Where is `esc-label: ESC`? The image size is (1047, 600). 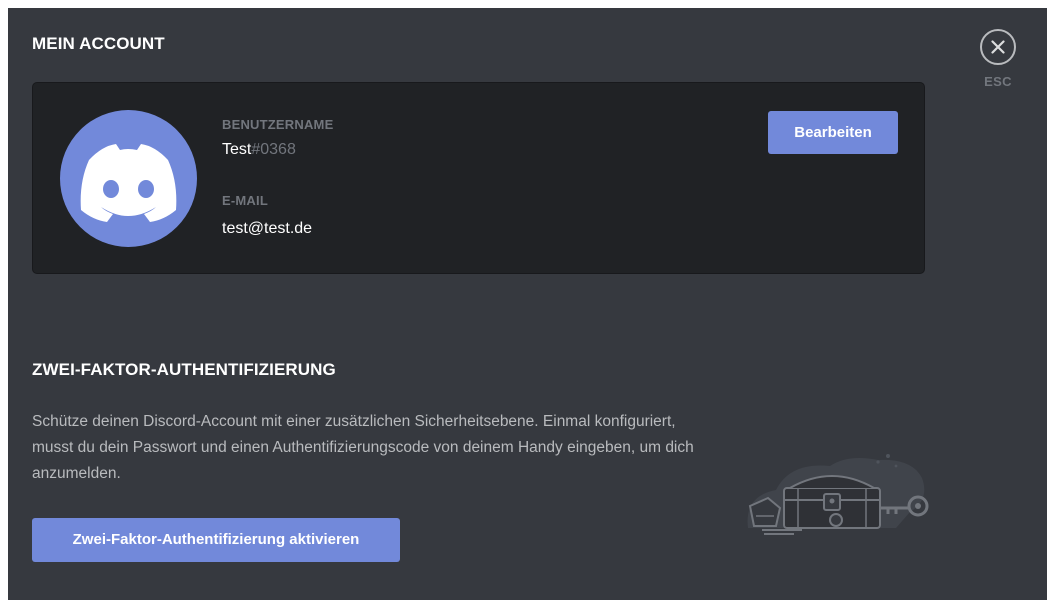
esc-label: ESC is located at coordinates (998, 81).